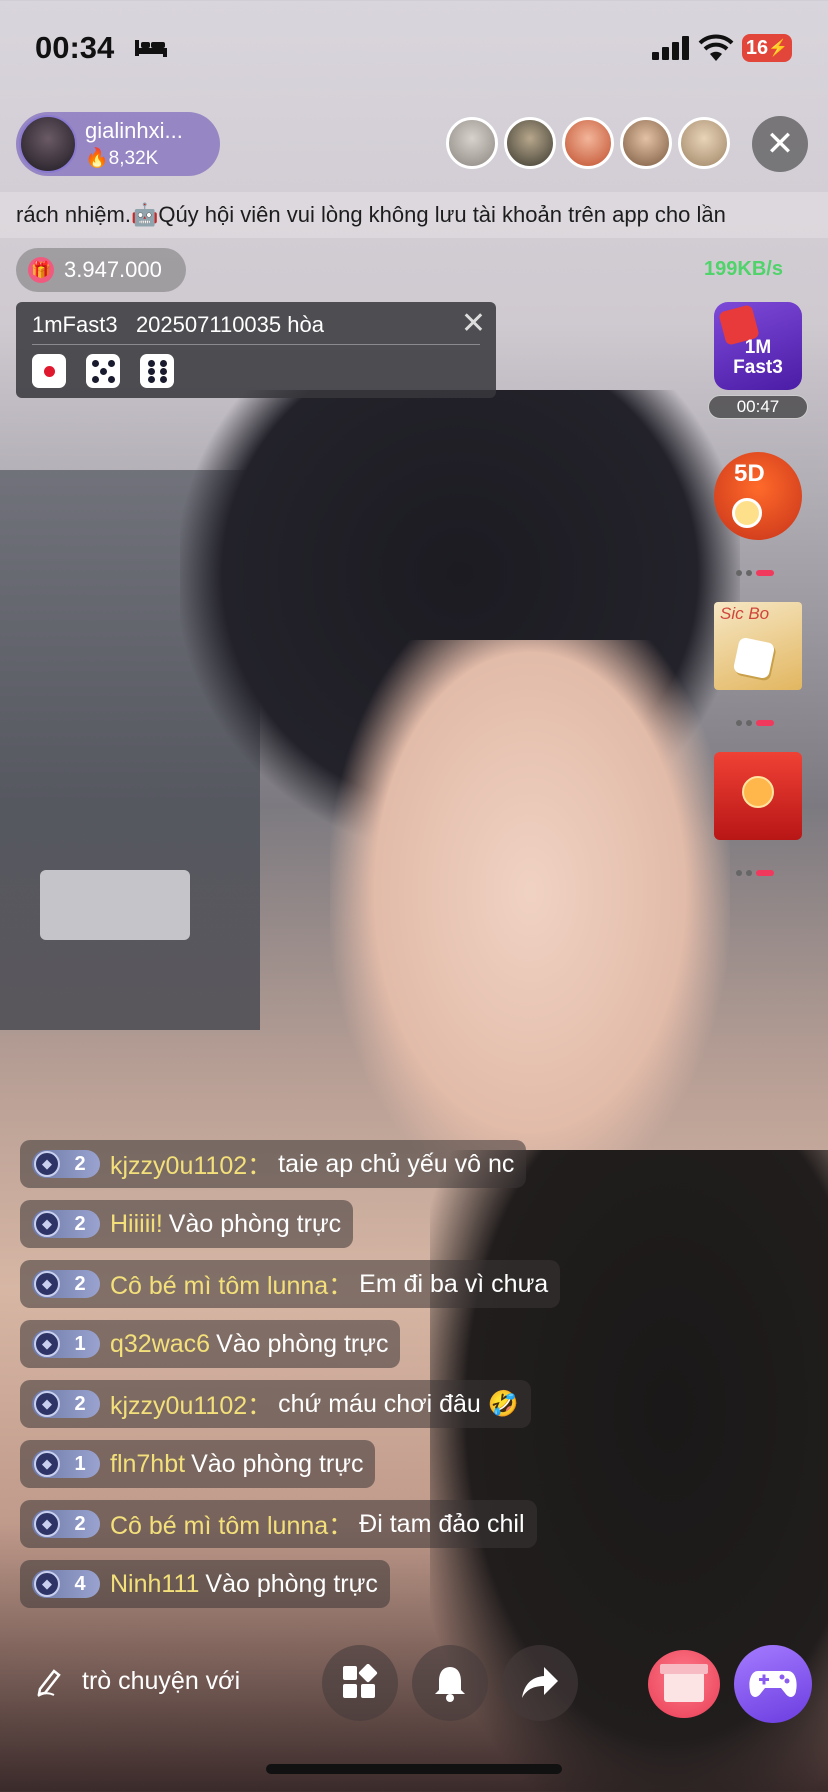 The height and width of the screenshot is (1792, 828). Describe the element at coordinates (398, 1403) in the screenshot. I see `chat-text: chứ máu chơi đâu 🤣` at that location.